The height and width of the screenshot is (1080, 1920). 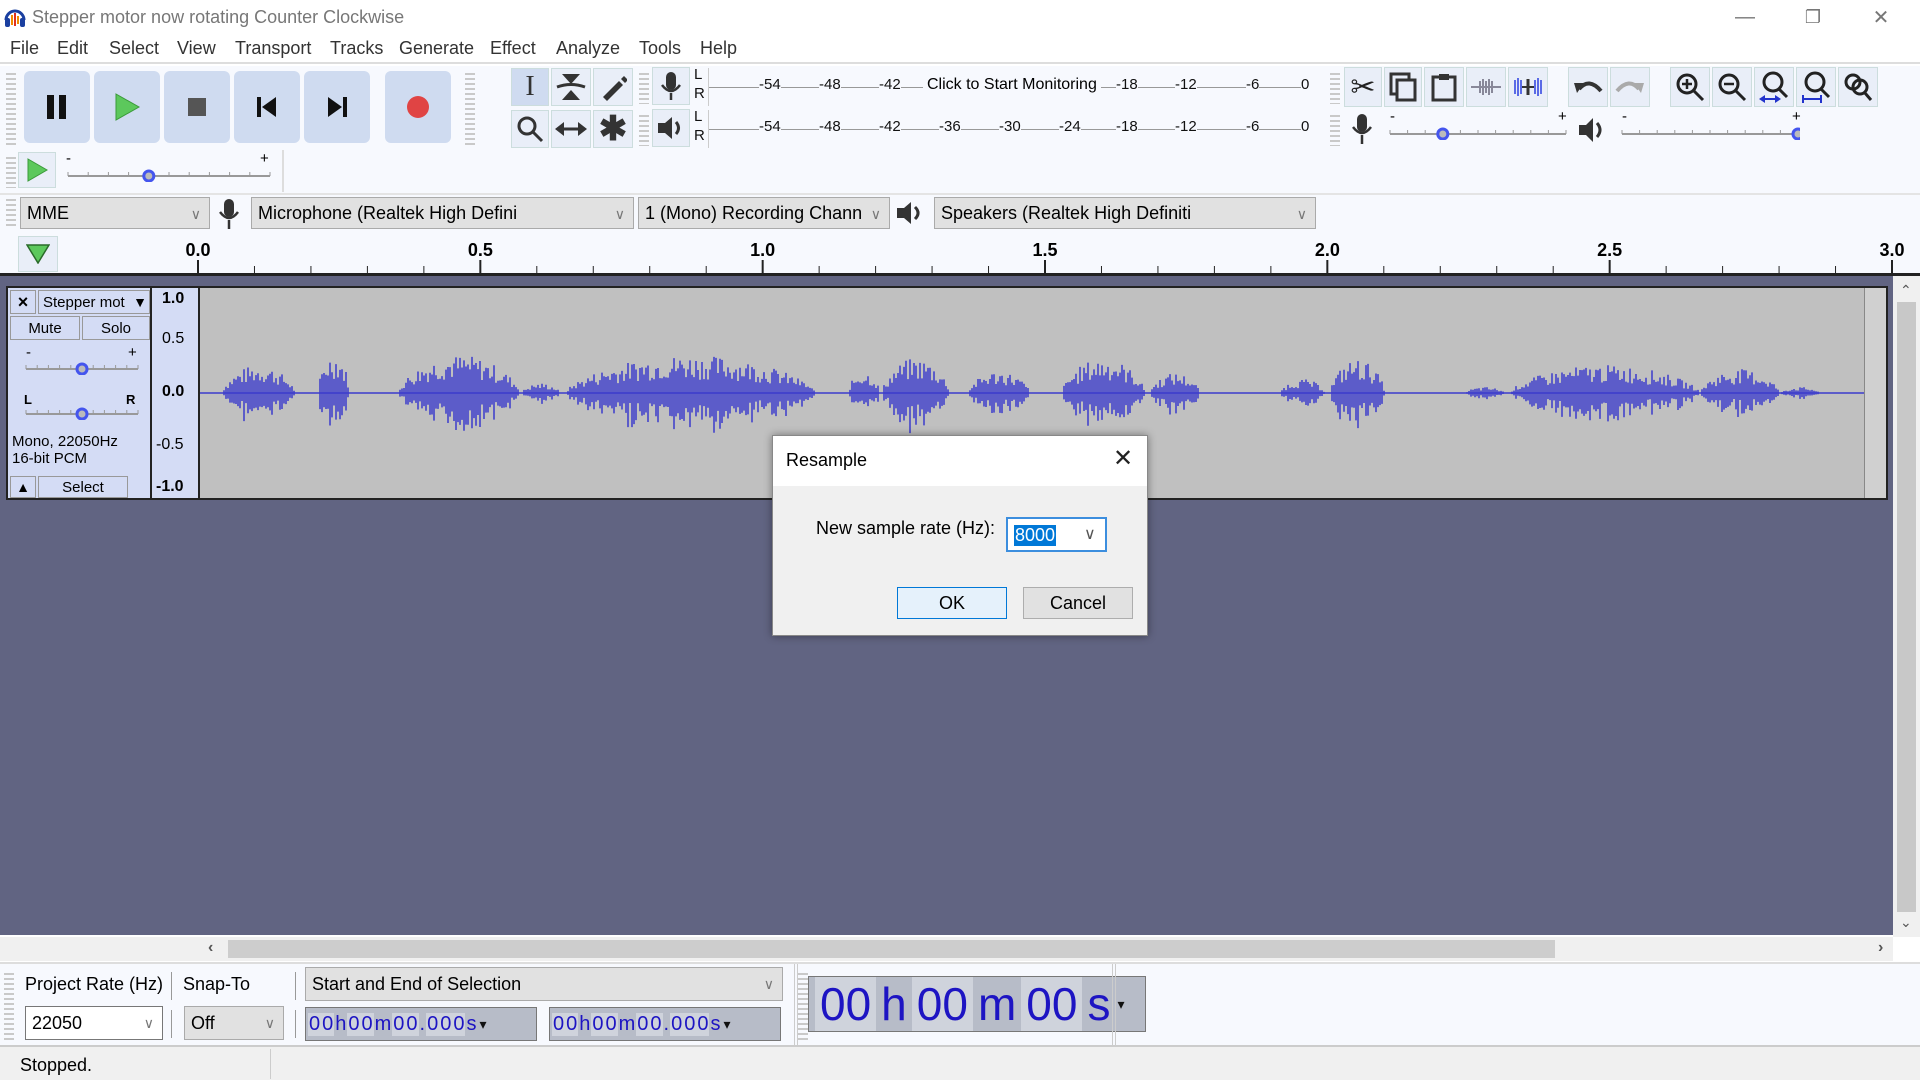 I want to click on ok-button: OK, so click(x=952, y=603).